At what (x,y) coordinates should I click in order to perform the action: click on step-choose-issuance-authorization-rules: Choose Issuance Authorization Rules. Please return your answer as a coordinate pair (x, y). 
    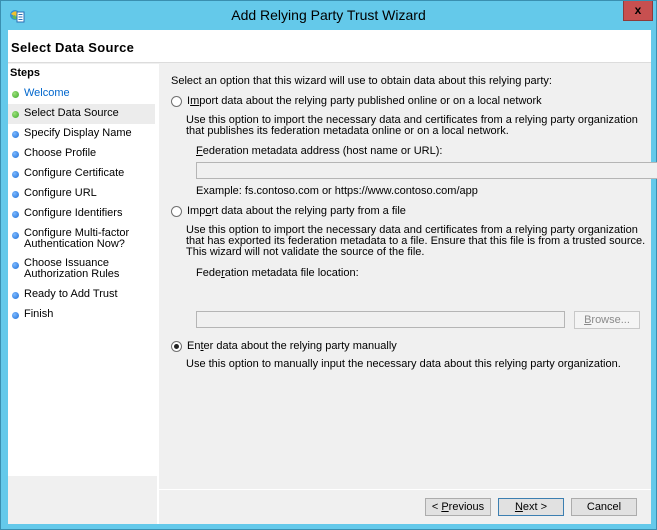
    Looking at the image, I should click on (81, 269).